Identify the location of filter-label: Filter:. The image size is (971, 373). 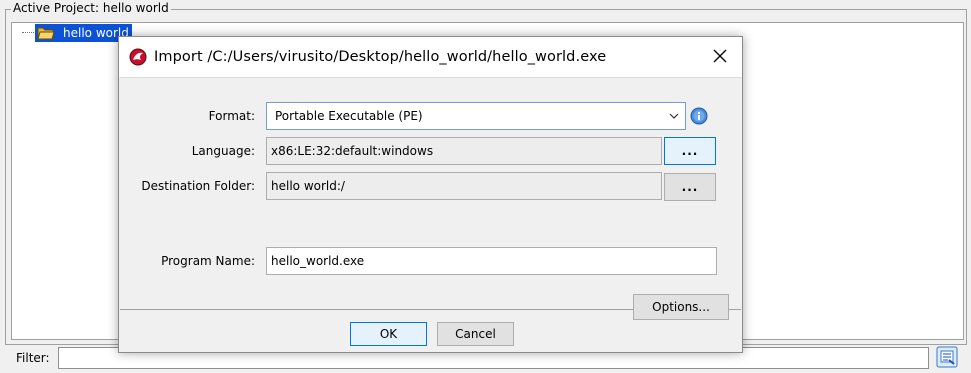
(33, 358).